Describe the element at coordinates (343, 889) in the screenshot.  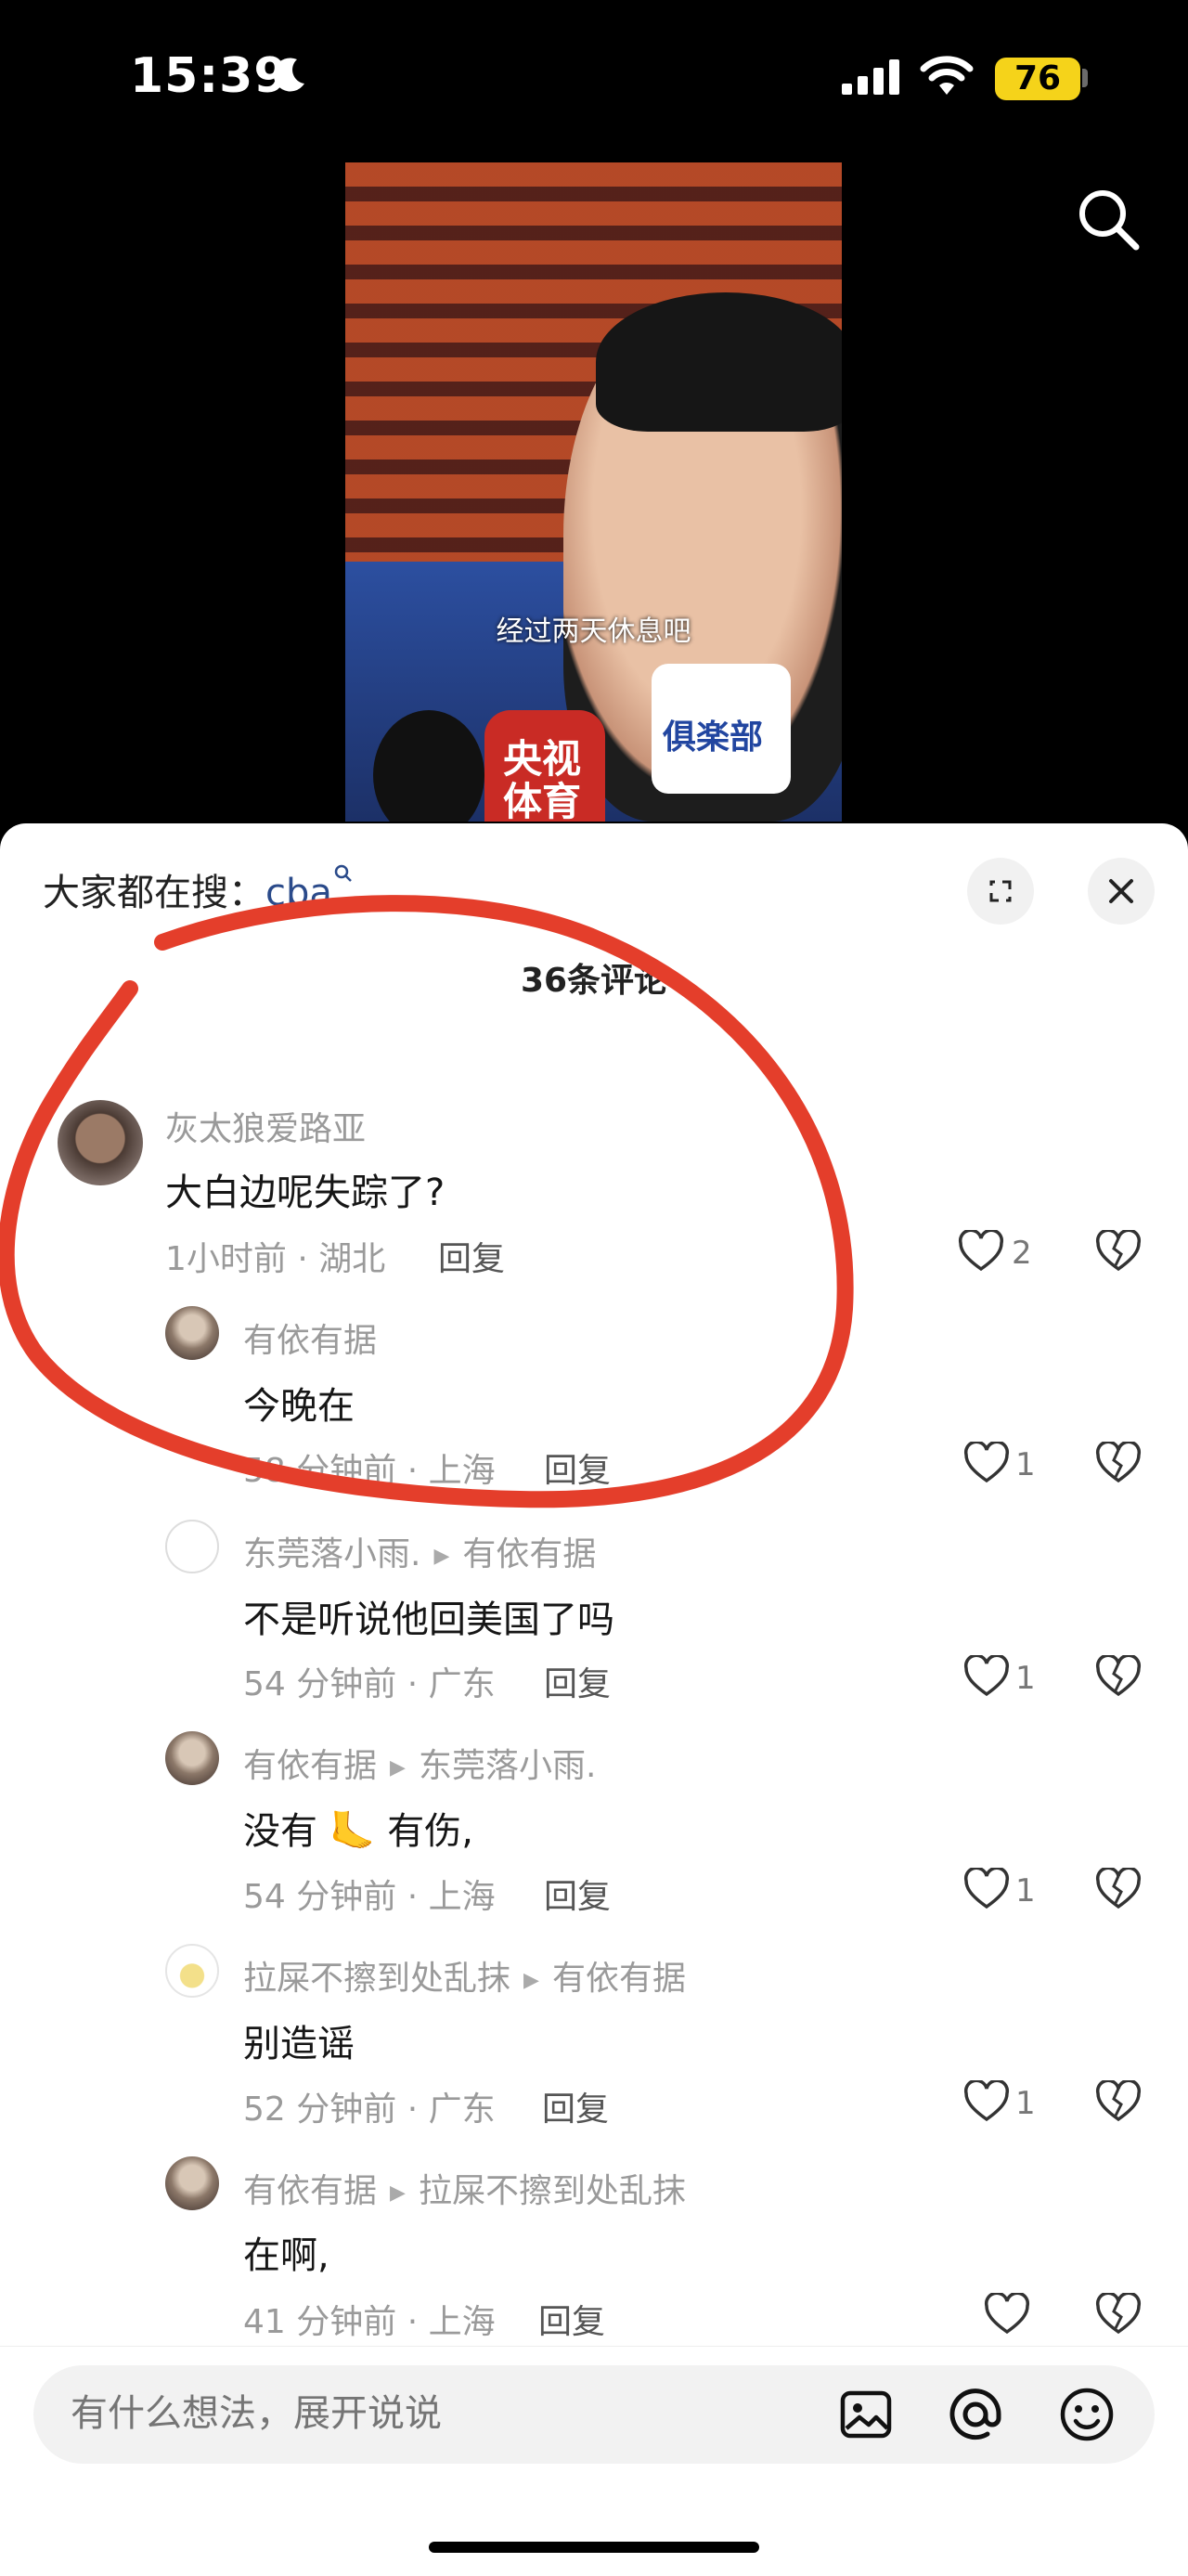
I see `hot-search-small-icon` at that location.